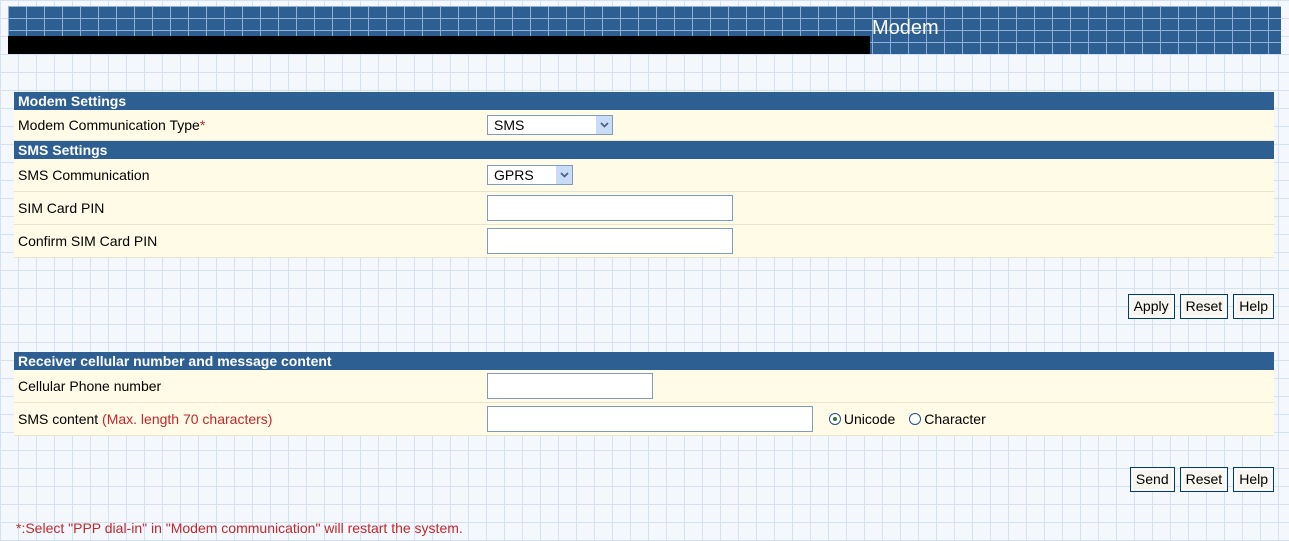  Describe the element at coordinates (869, 419) in the screenshot. I see `radio-unicode-label: Unicode` at that location.